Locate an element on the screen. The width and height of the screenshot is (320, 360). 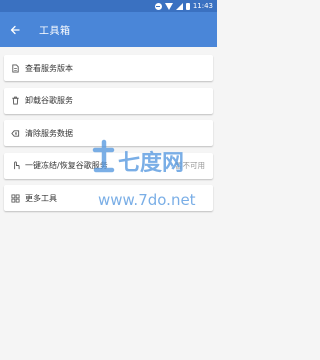
do-not-disturb-icon is located at coordinates (158, 6).